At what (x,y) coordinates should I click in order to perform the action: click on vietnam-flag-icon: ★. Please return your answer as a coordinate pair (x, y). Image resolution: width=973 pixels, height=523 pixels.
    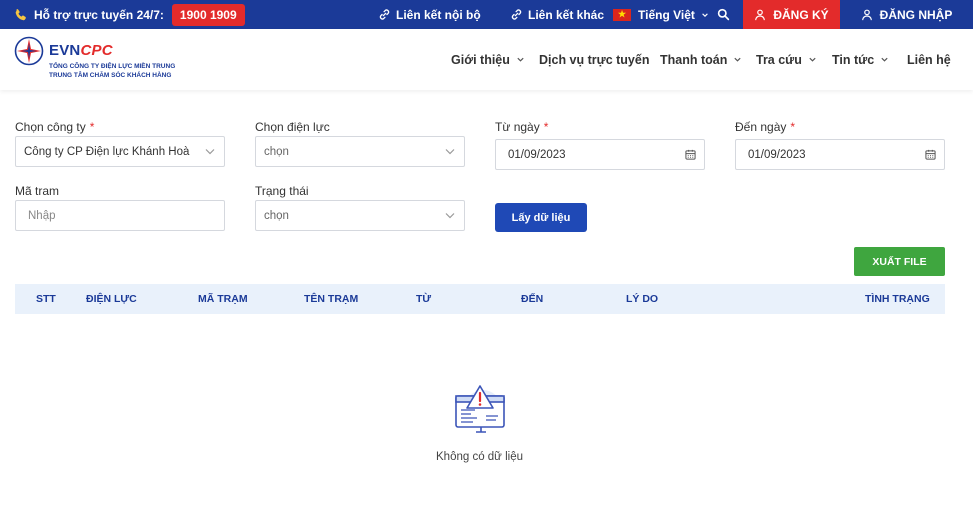
    Looking at the image, I should click on (622, 14).